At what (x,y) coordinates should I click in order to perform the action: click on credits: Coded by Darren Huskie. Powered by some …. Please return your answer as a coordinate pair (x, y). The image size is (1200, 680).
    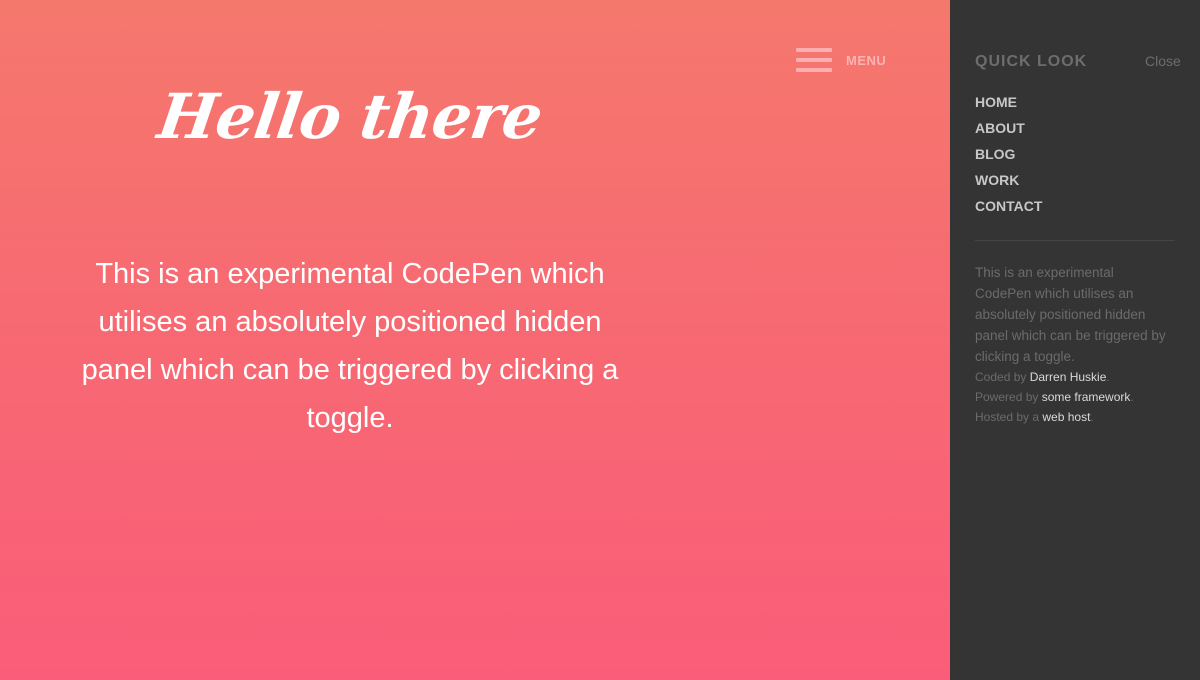
    Looking at the image, I should click on (1080, 397).